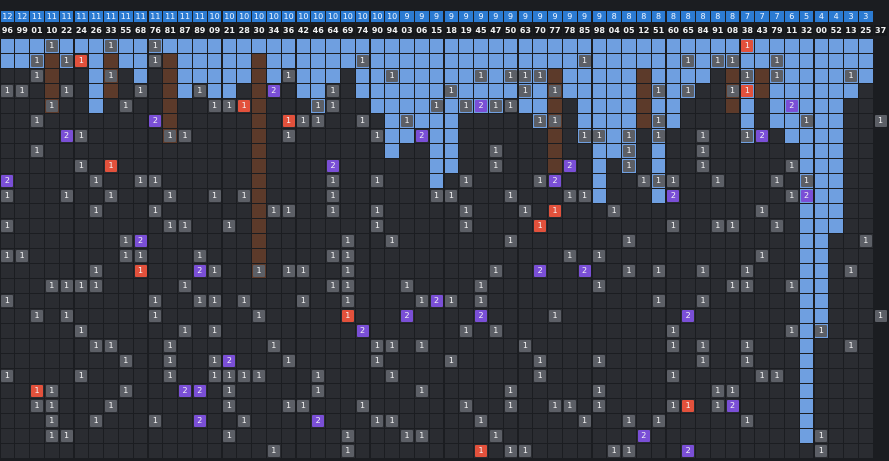 This screenshot has height=461, width=889. What do you see at coordinates (140, 240) in the screenshot?
I see `cell-number-badge: 2` at bounding box center [140, 240].